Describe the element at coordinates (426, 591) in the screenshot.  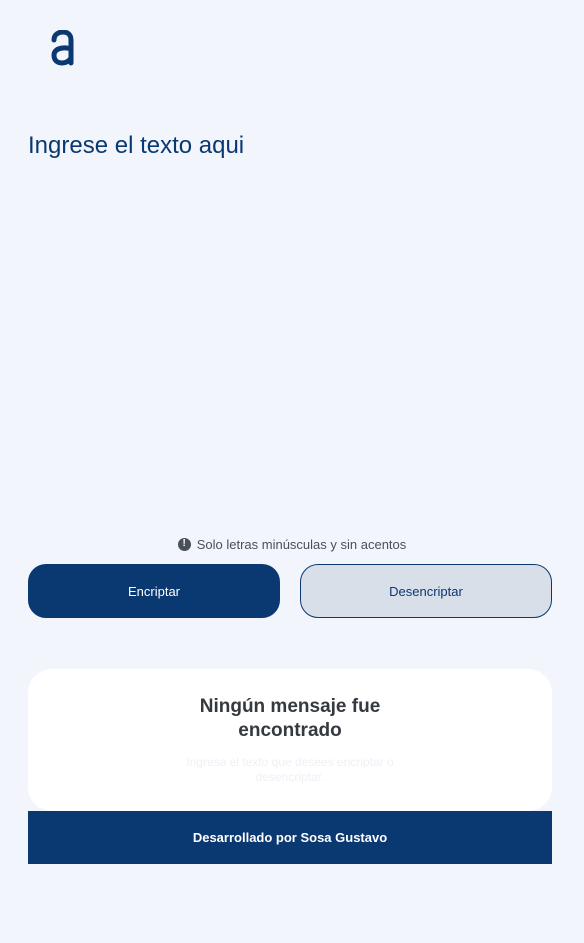
I see `decrypt-button: Desencriptar` at that location.